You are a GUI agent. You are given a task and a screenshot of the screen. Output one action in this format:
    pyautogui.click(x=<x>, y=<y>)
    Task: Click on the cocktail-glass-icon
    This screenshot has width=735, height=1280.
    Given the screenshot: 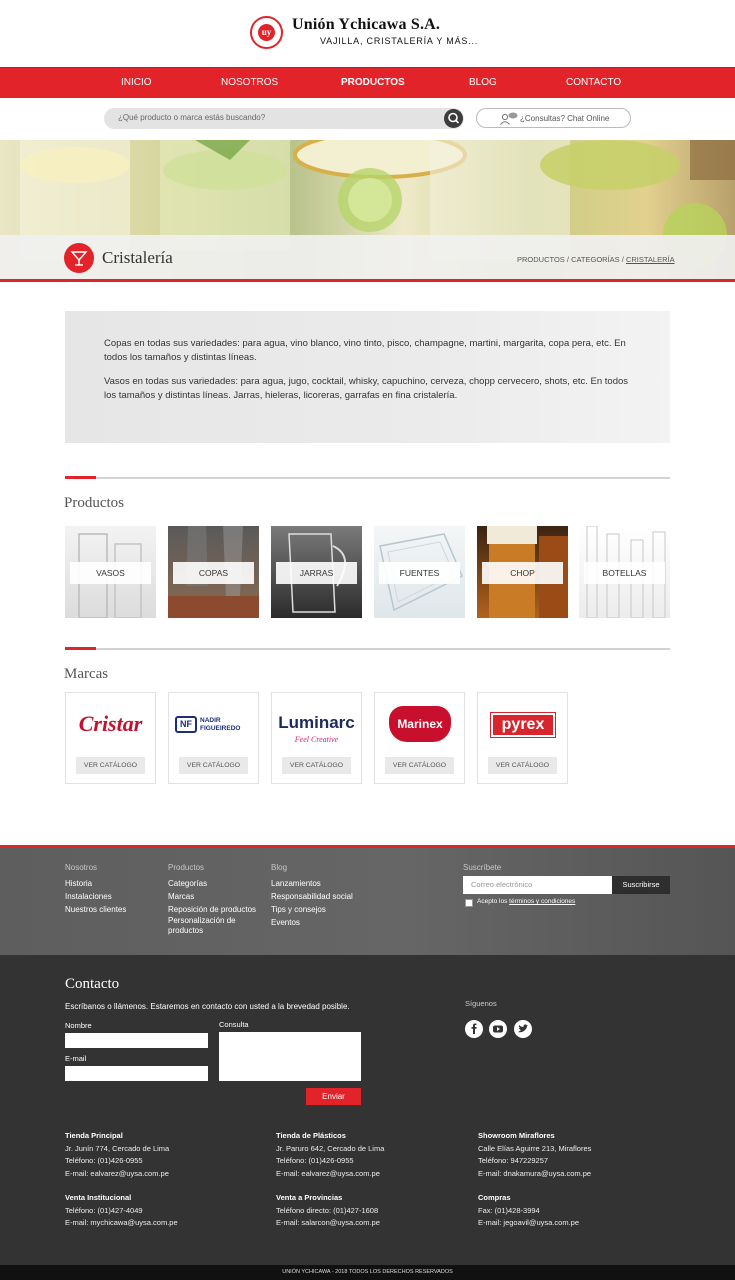 What is the action you would take?
    pyautogui.click(x=79, y=258)
    